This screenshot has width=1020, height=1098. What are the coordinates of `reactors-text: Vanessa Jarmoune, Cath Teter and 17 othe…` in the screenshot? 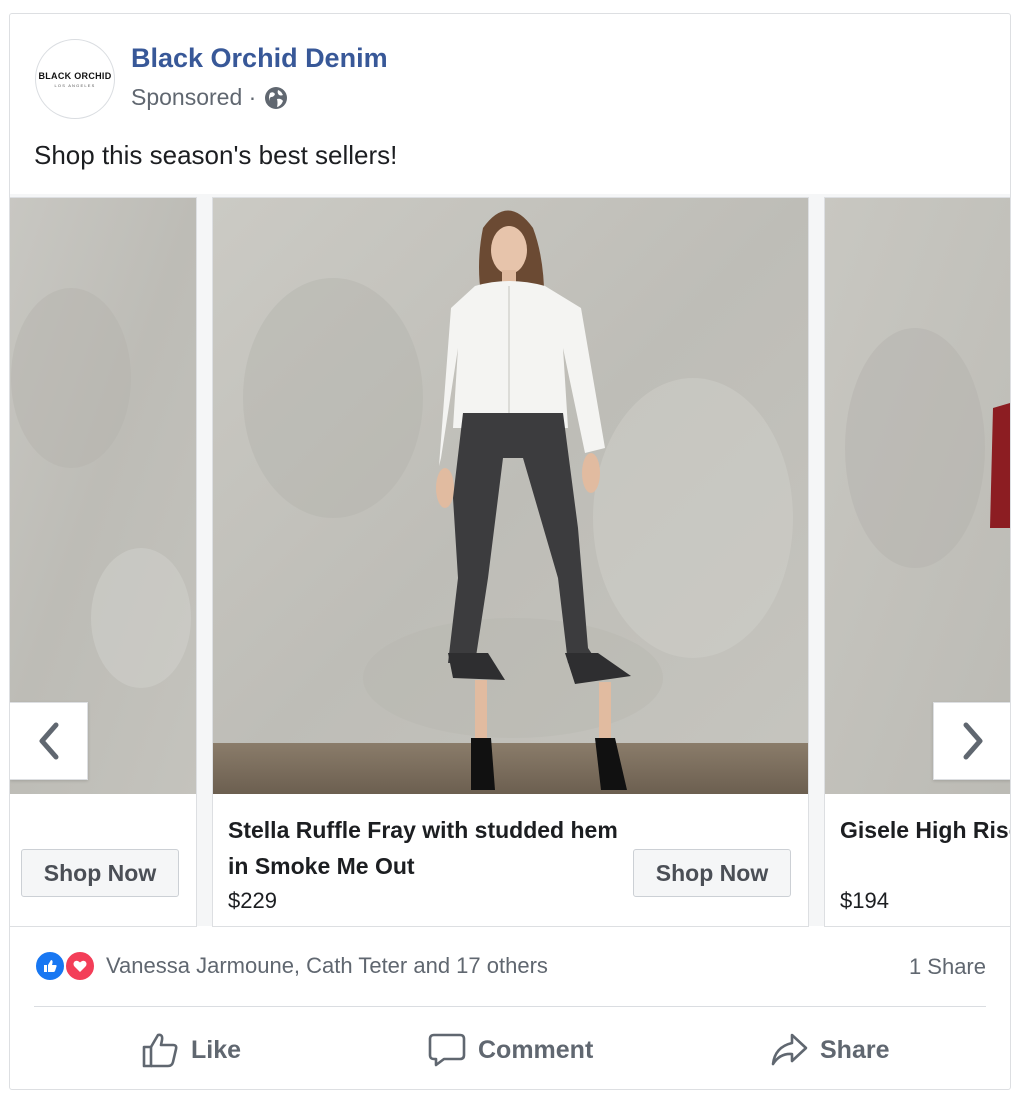 It's located at (327, 966).